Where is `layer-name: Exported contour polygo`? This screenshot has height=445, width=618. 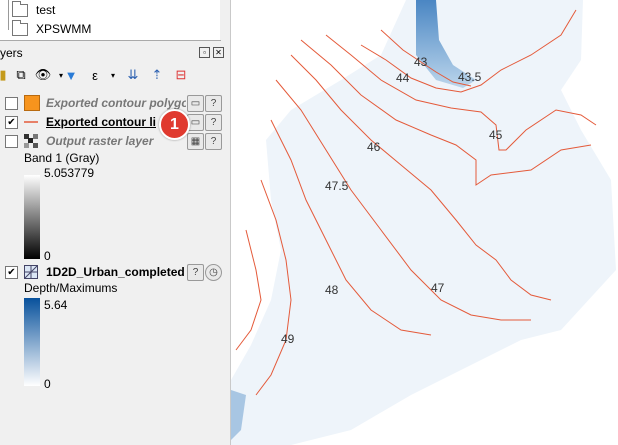 layer-name: Exported contour polygo is located at coordinates (116, 103).